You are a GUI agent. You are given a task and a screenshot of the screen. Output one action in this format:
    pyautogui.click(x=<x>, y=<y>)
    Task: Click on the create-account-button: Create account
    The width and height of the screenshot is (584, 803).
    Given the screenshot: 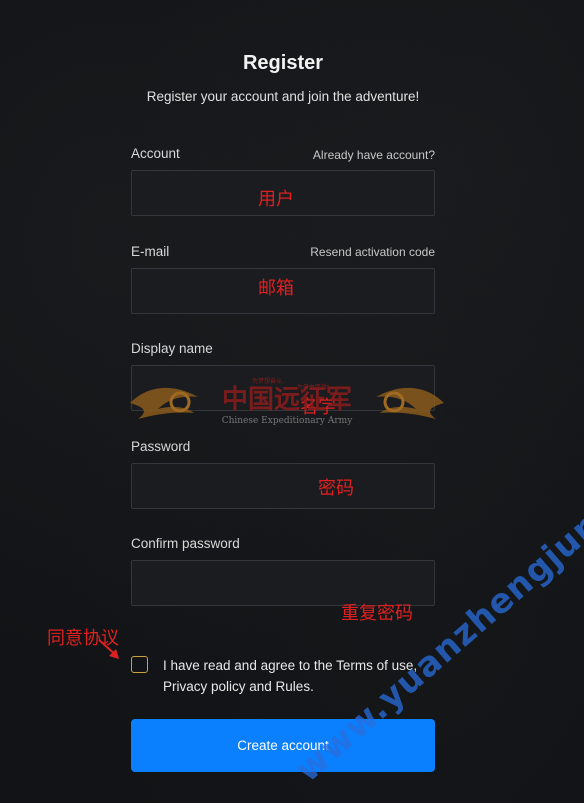 What is the action you would take?
    pyautogui.click(x=283, y=745)
    